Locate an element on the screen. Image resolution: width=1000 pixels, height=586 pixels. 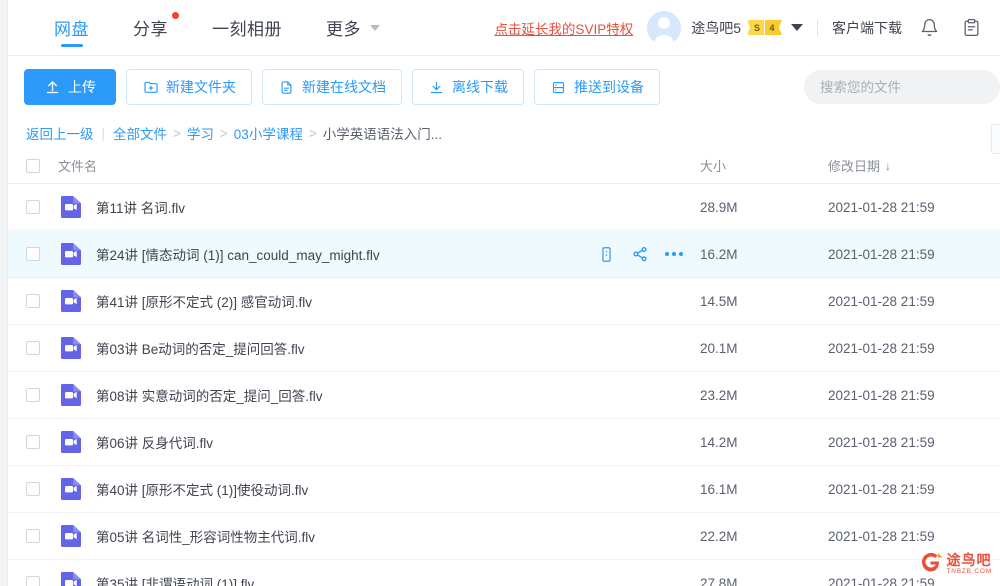
notification-dot-icon is located at coordinates (175, 15).